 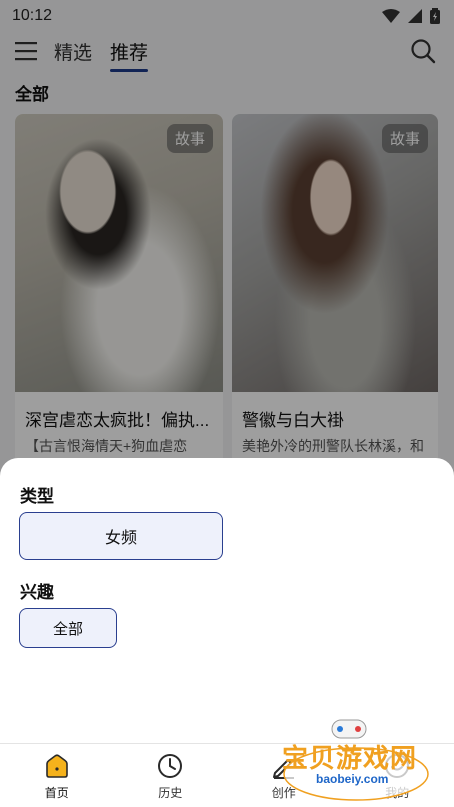 I want to click on type-option-female: 女频, so click(x=121, y=536).